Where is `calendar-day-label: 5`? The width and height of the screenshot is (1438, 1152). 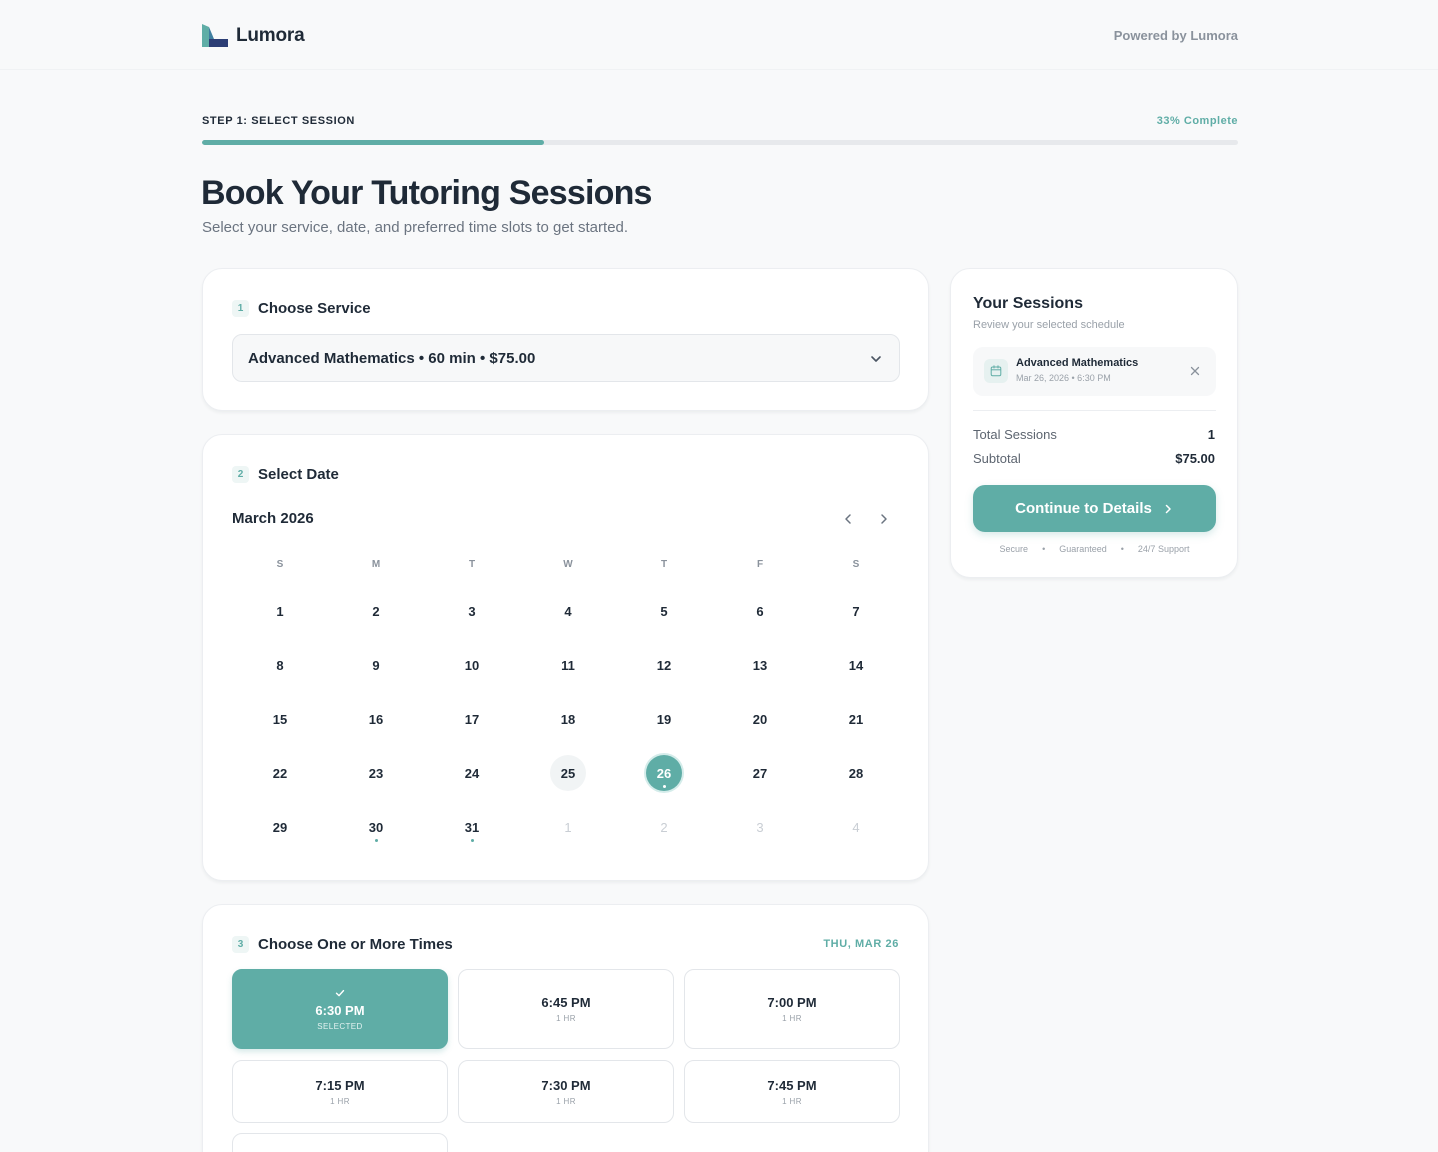 calendar-day-label: 5 is located at coordinates (664, 611).